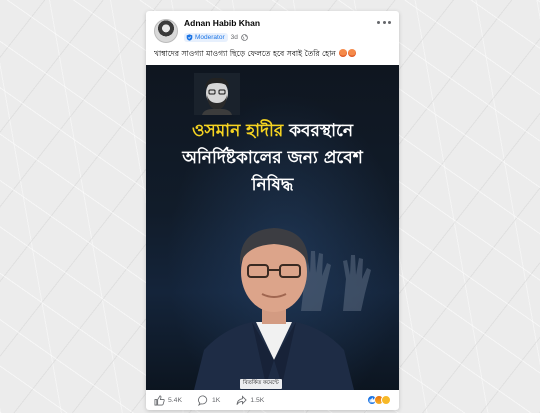 The image size is (540, 413). I want to click on moderator-shield-icon, so click(189, 37).